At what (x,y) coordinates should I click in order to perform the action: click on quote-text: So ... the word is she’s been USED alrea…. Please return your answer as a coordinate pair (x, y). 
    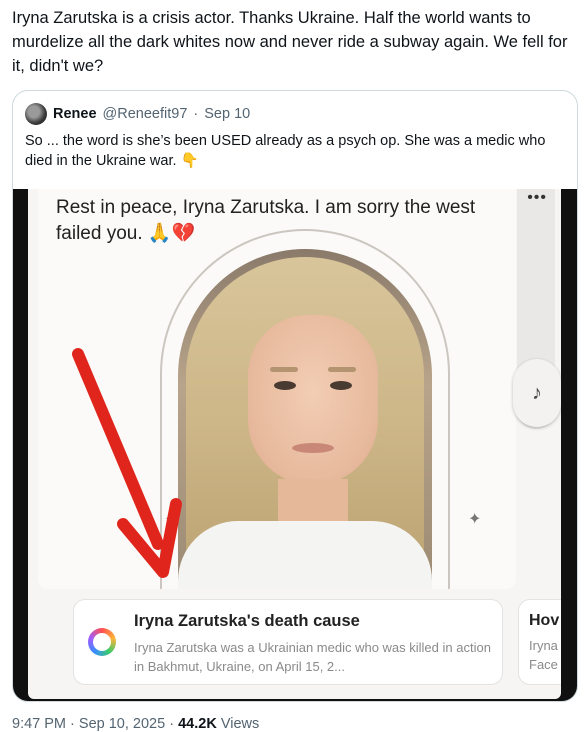
    Looking at the image, I should click on (295, 151).